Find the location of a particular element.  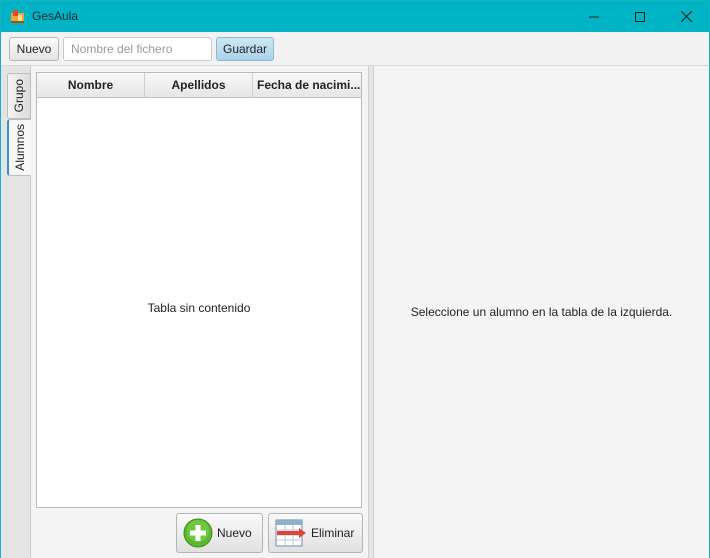

title-bar: GesAula is located at coordinates (355, 16).